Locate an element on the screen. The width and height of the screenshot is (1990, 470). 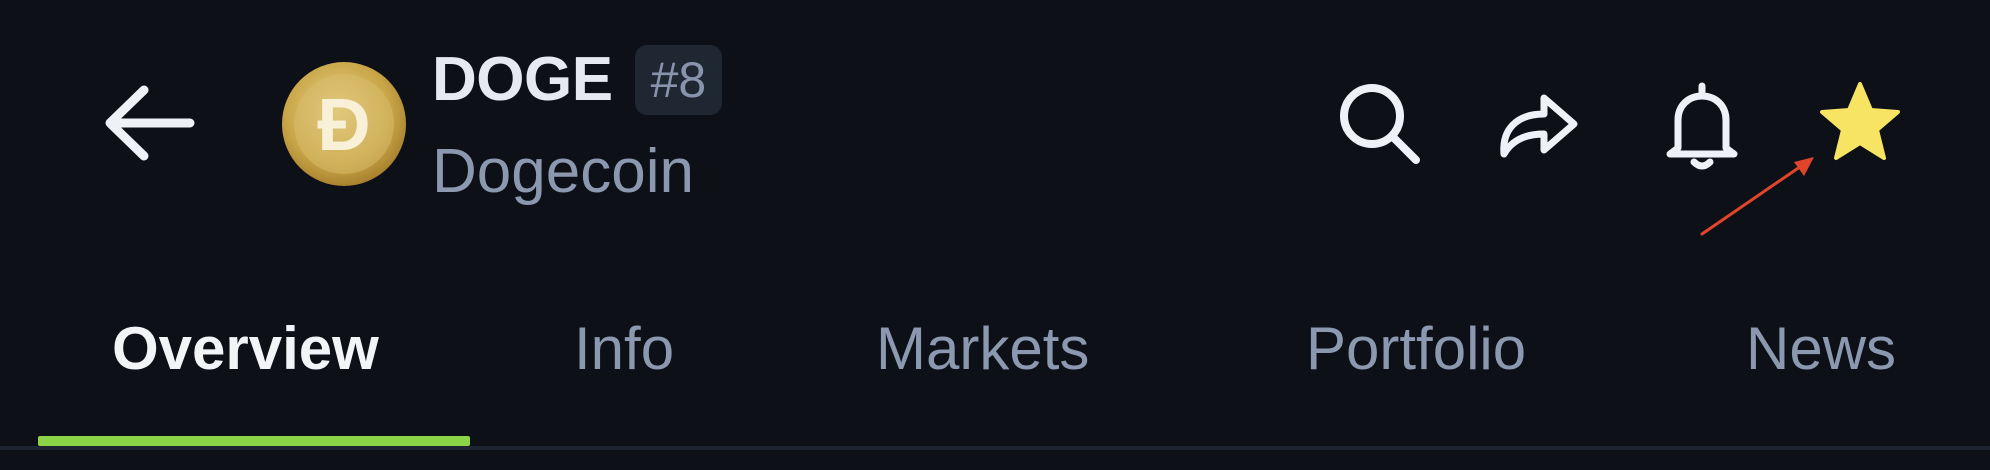
coin-logo: Ð is located at coordinates (344, 124).